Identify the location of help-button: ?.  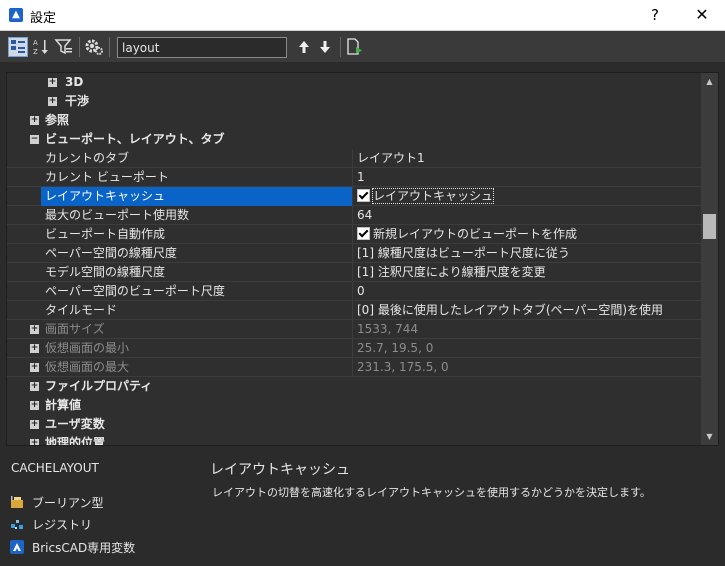
(655, 15).